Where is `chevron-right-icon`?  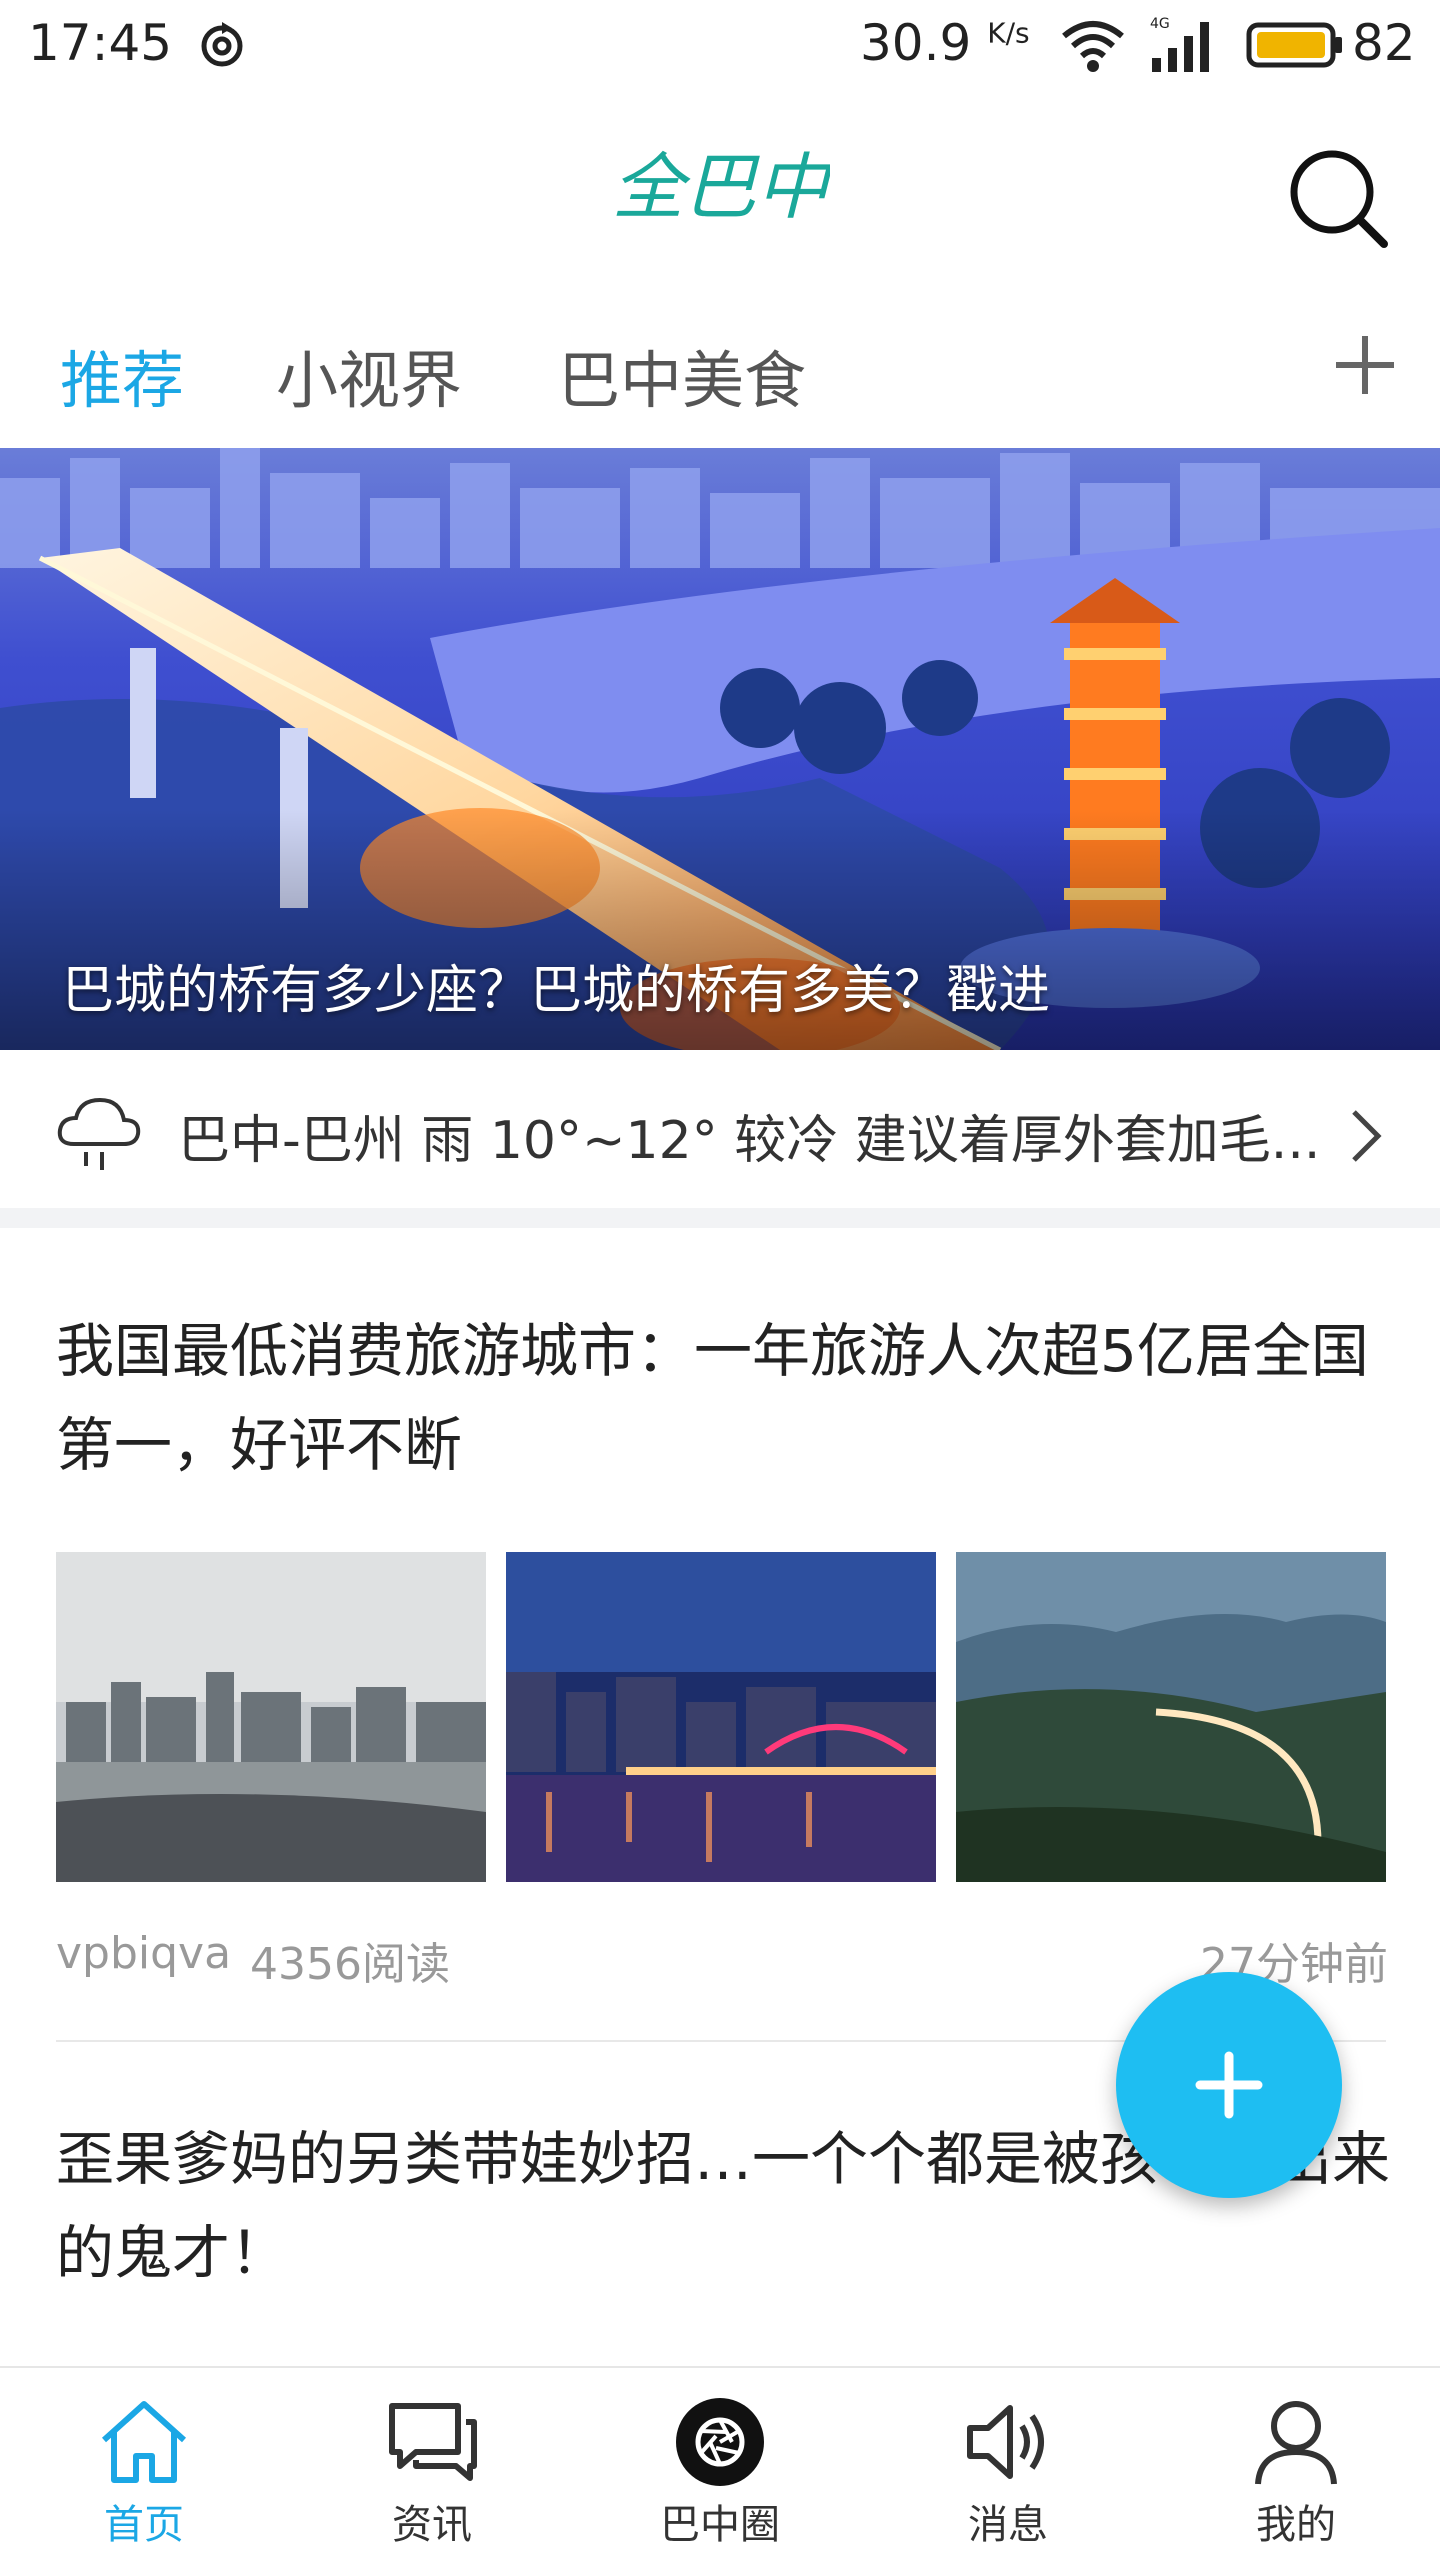
chevron-right-icon is located at coordinates (1367, 1136).